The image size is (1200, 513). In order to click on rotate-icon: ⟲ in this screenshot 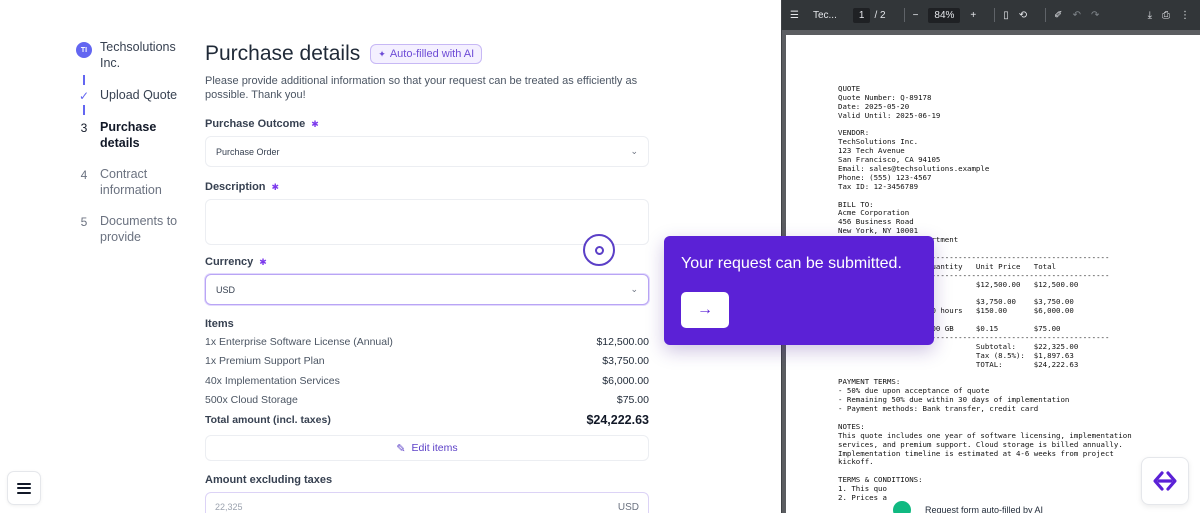, I will do `click(1023, 15)`.